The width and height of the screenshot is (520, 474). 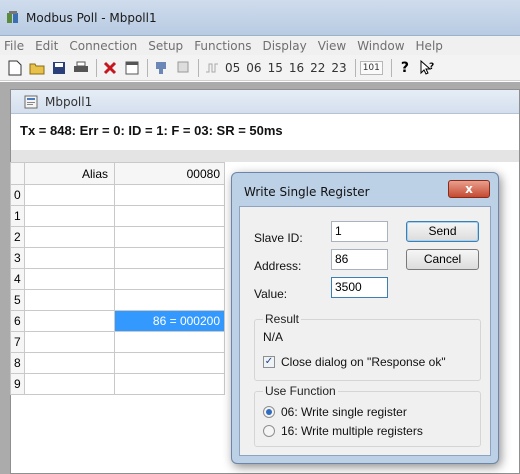 I want to click on row-number: 2, so click(x=17, y=237).